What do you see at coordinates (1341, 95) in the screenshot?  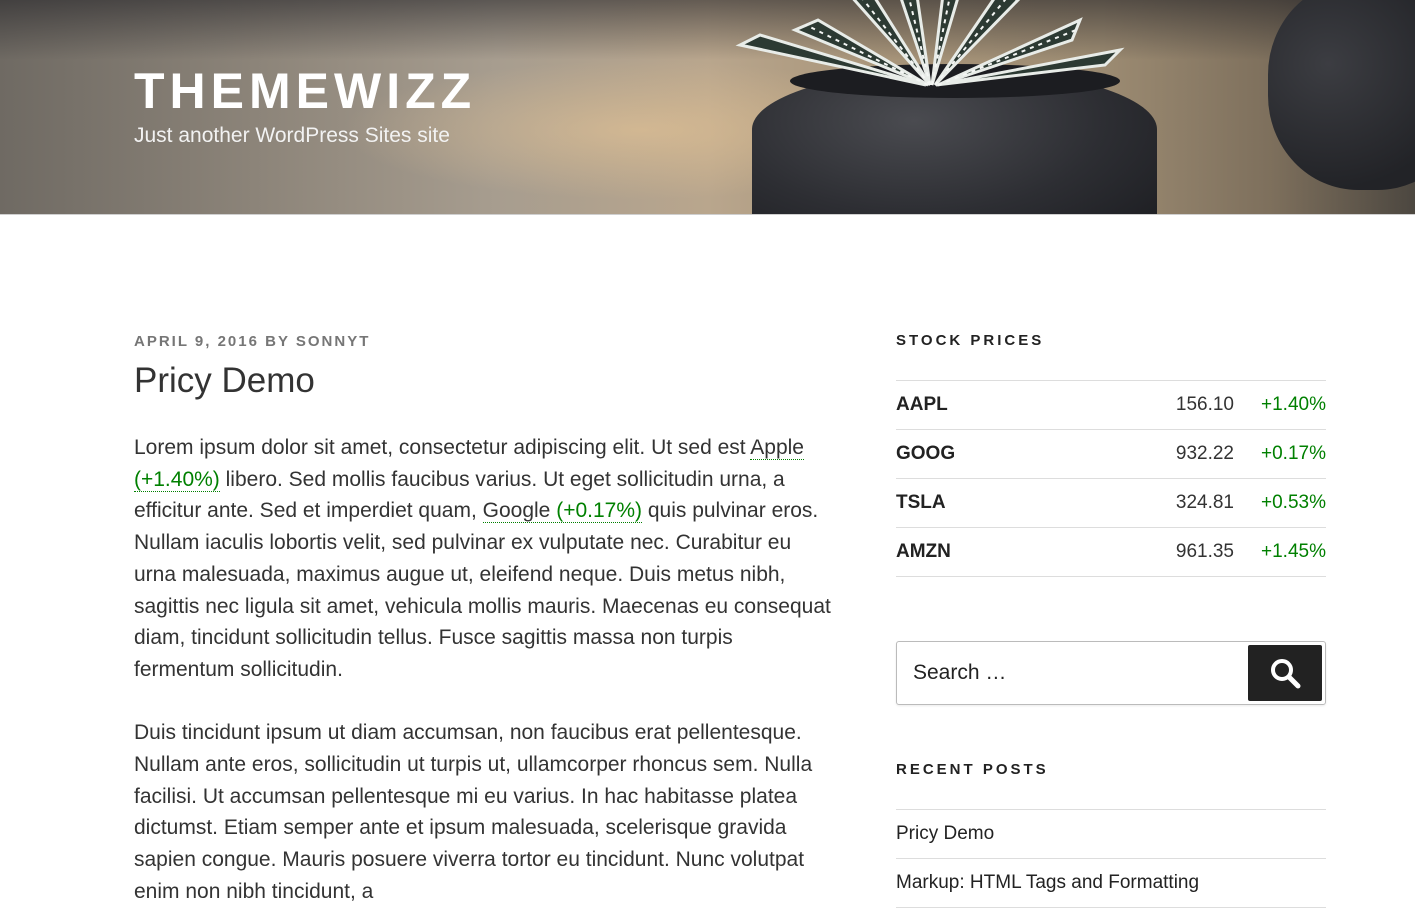 I see `header-background-pot` at bounding box center [1341, 95].